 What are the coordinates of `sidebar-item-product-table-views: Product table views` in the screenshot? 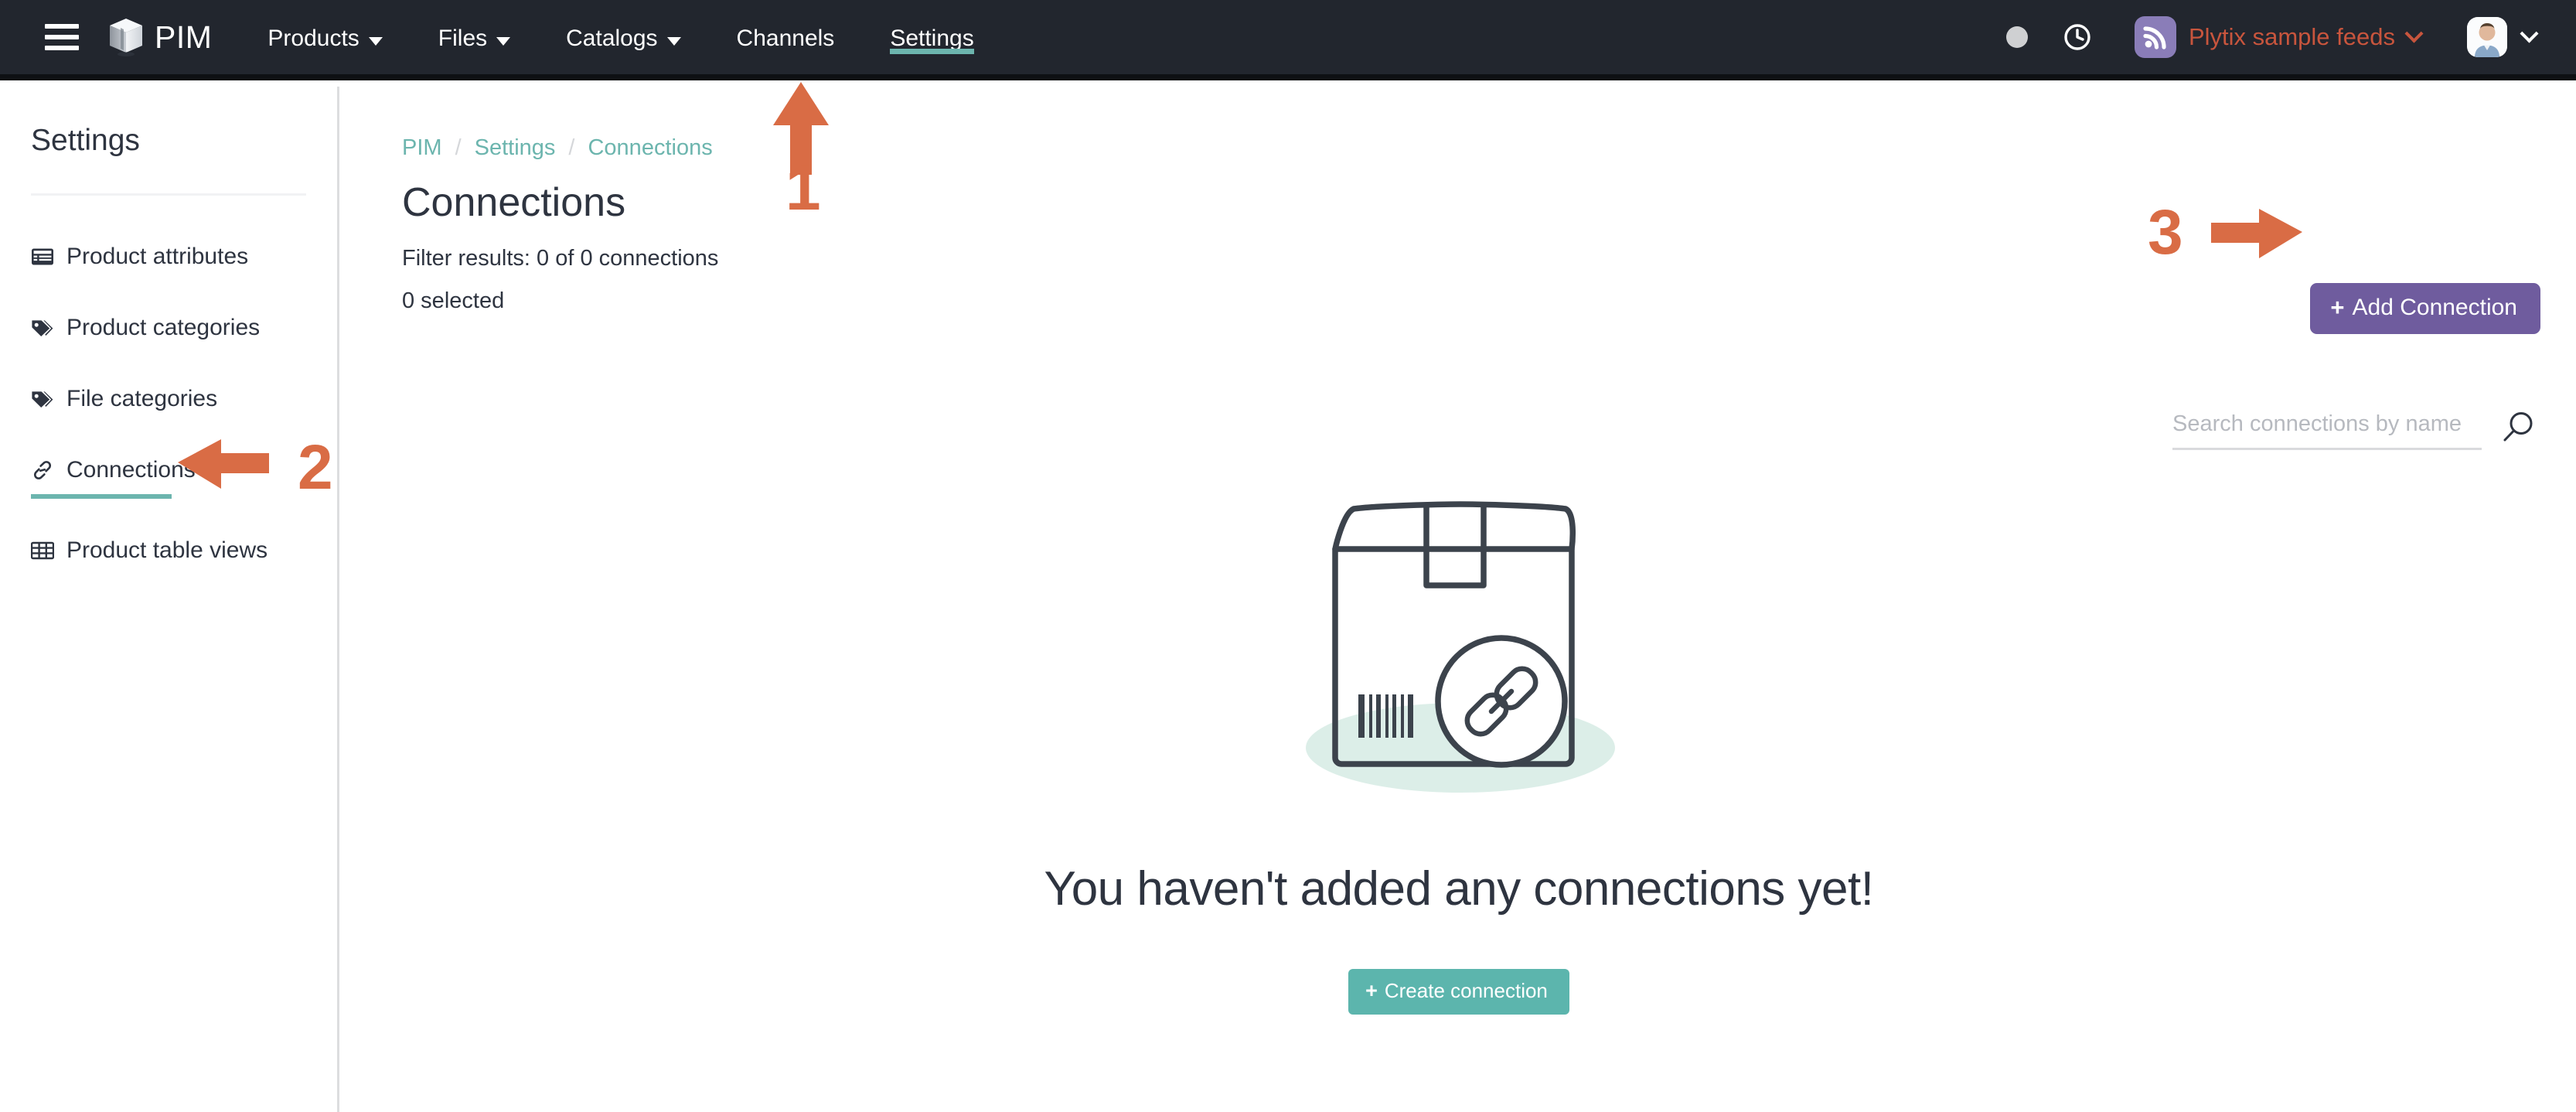 It's located at (184, 550).